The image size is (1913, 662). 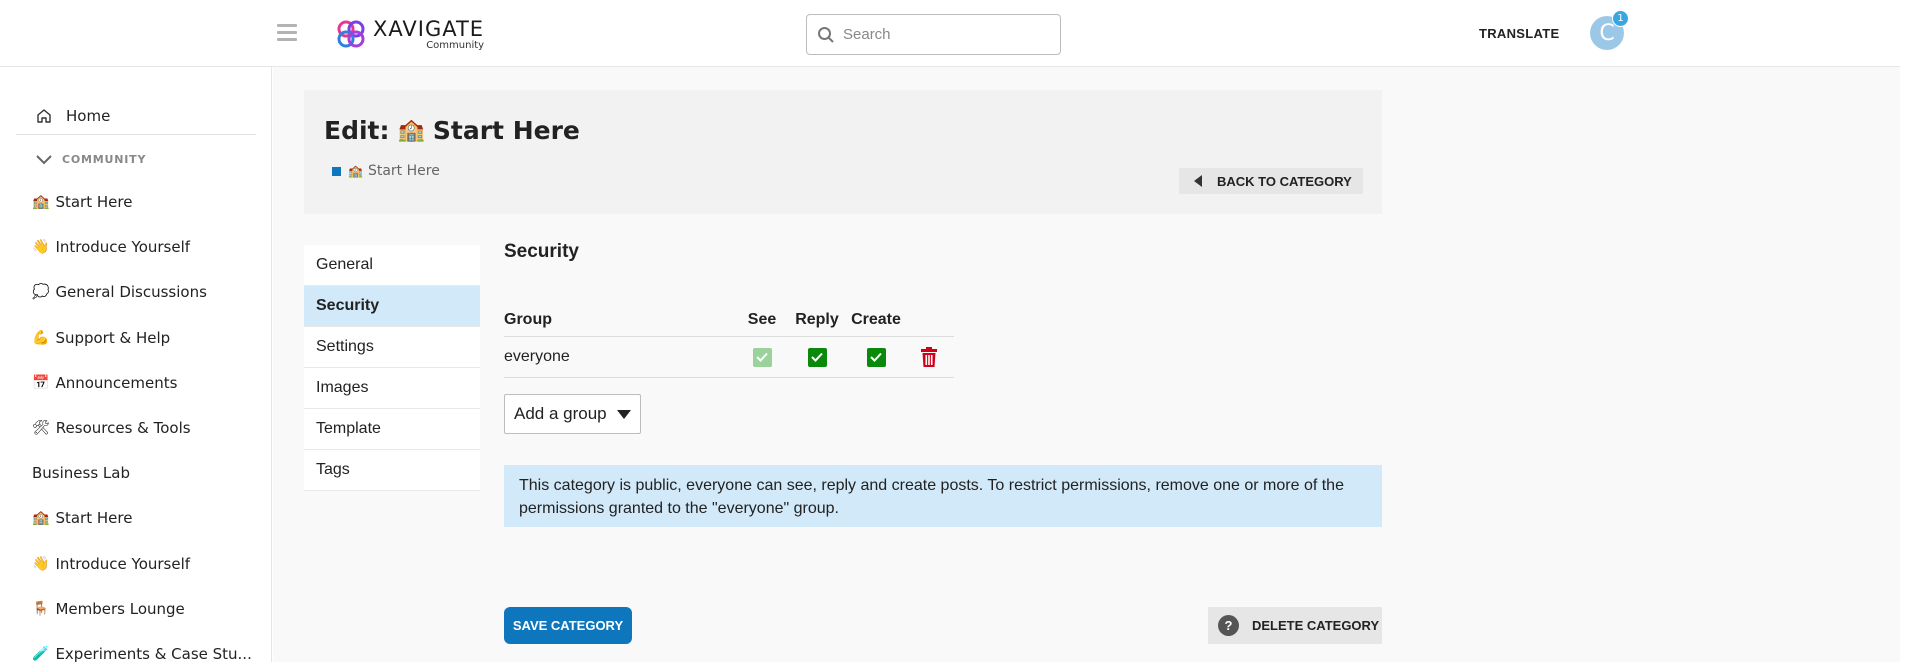 What do you see at coordinates (1228, 625) in the screenshot?
I see `question-icon: ?` at bounding box center [1228, 625].